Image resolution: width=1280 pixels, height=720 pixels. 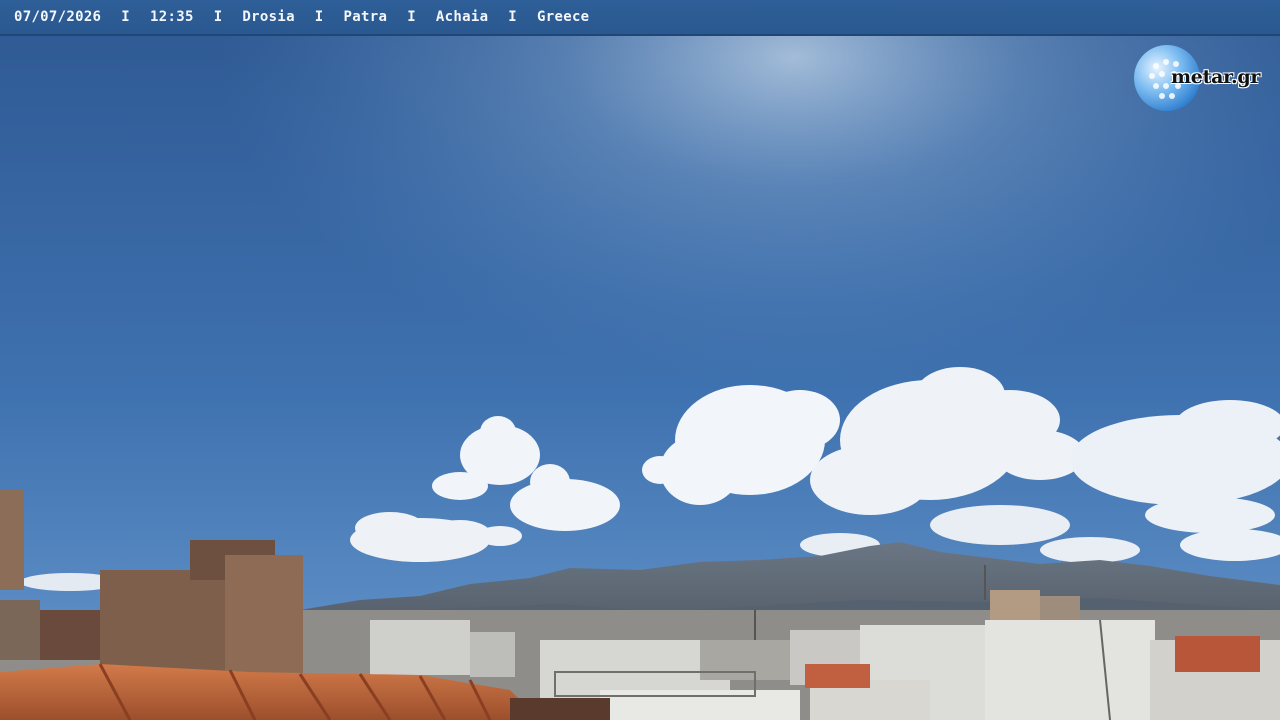 I want to click on left-tower, so click(x=12, y=540).